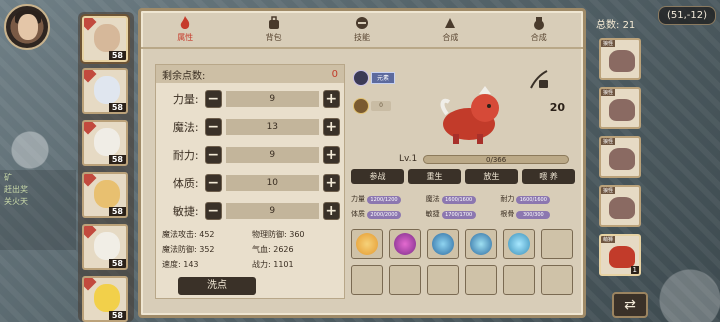  I want to click on chat-line: 关火天, so click(16, 201).